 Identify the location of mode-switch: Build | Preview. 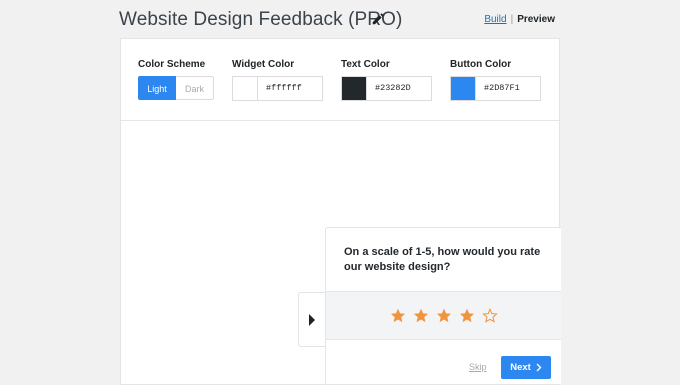
(519, 19).